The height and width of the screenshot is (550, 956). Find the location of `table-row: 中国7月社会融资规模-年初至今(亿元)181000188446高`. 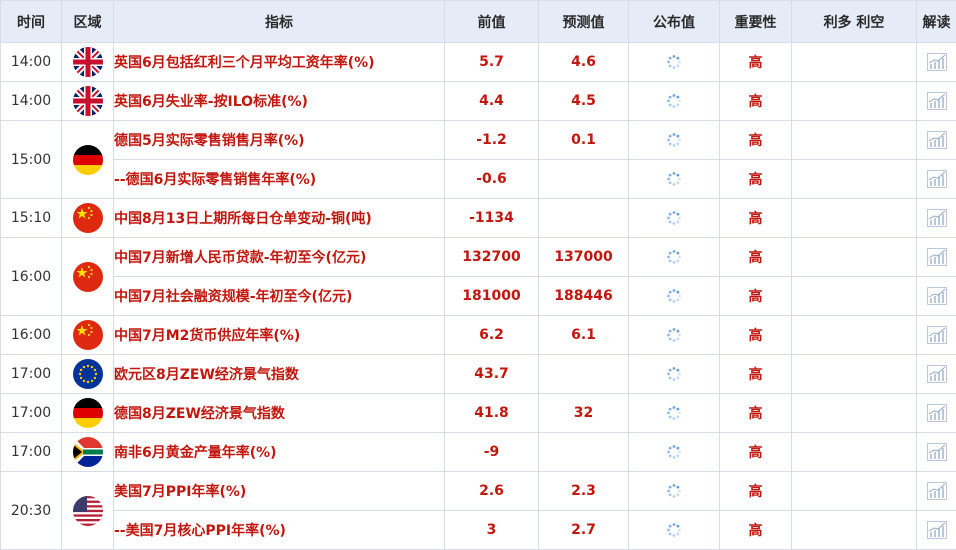

table-row: 中国7月社会融资规模-年初至今(亿元)181000188446高 is located at coordinates (478, 296).